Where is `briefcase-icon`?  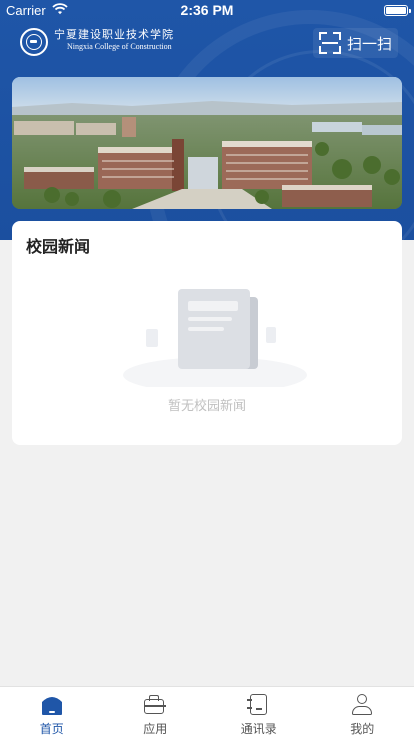 briefcase-icon is located at coordinates (155, 705).